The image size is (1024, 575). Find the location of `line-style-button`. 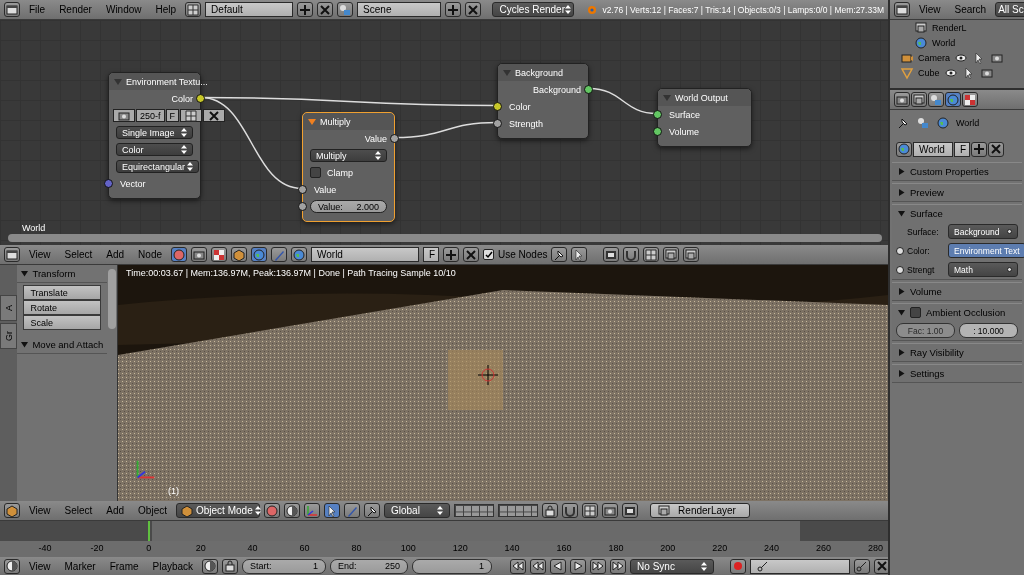

line-style-button is located at coordinates (279, 254).